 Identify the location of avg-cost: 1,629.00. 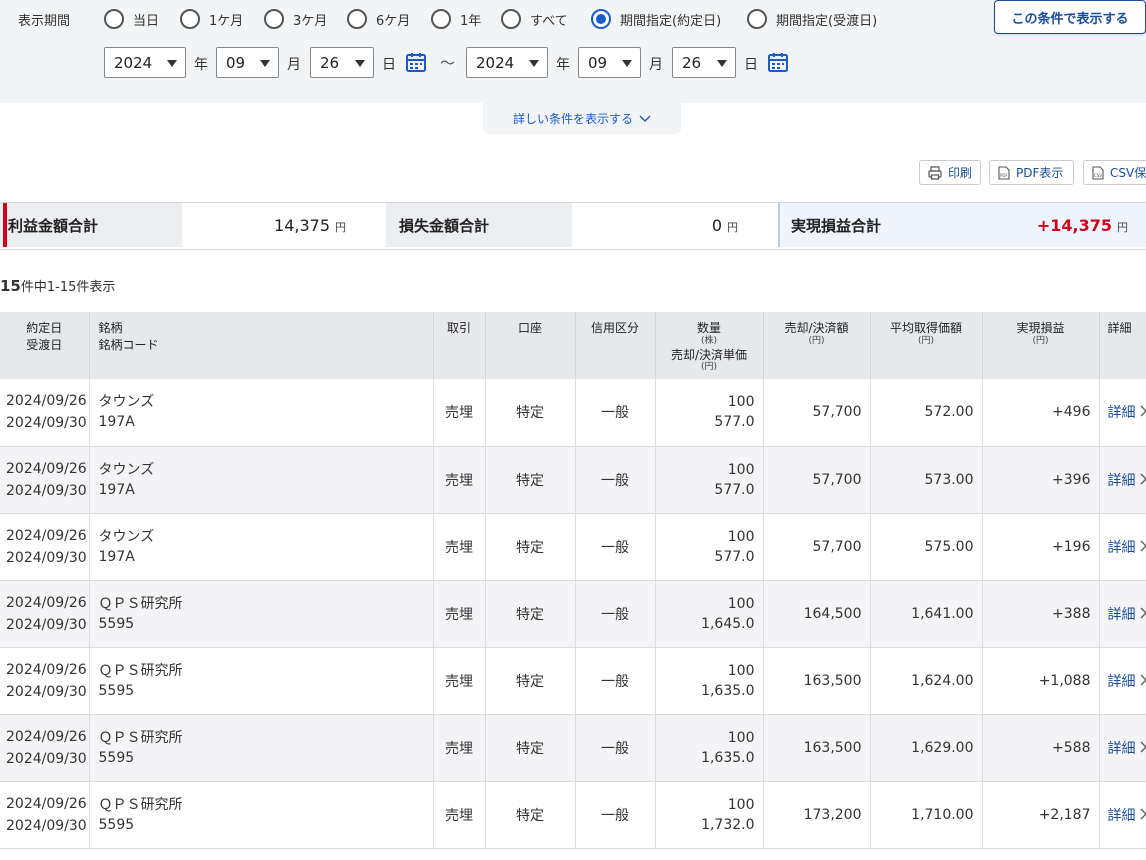
(926, 748).